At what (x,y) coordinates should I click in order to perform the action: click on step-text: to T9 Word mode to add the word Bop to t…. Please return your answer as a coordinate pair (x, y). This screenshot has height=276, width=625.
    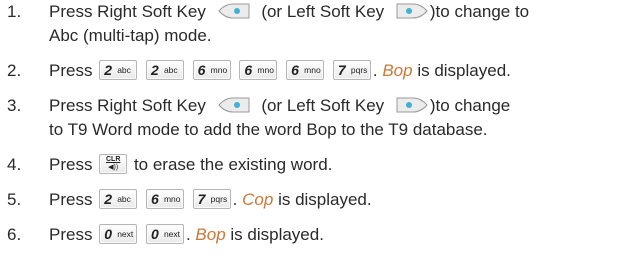
    Looking at the image, I should click on (268, 129).